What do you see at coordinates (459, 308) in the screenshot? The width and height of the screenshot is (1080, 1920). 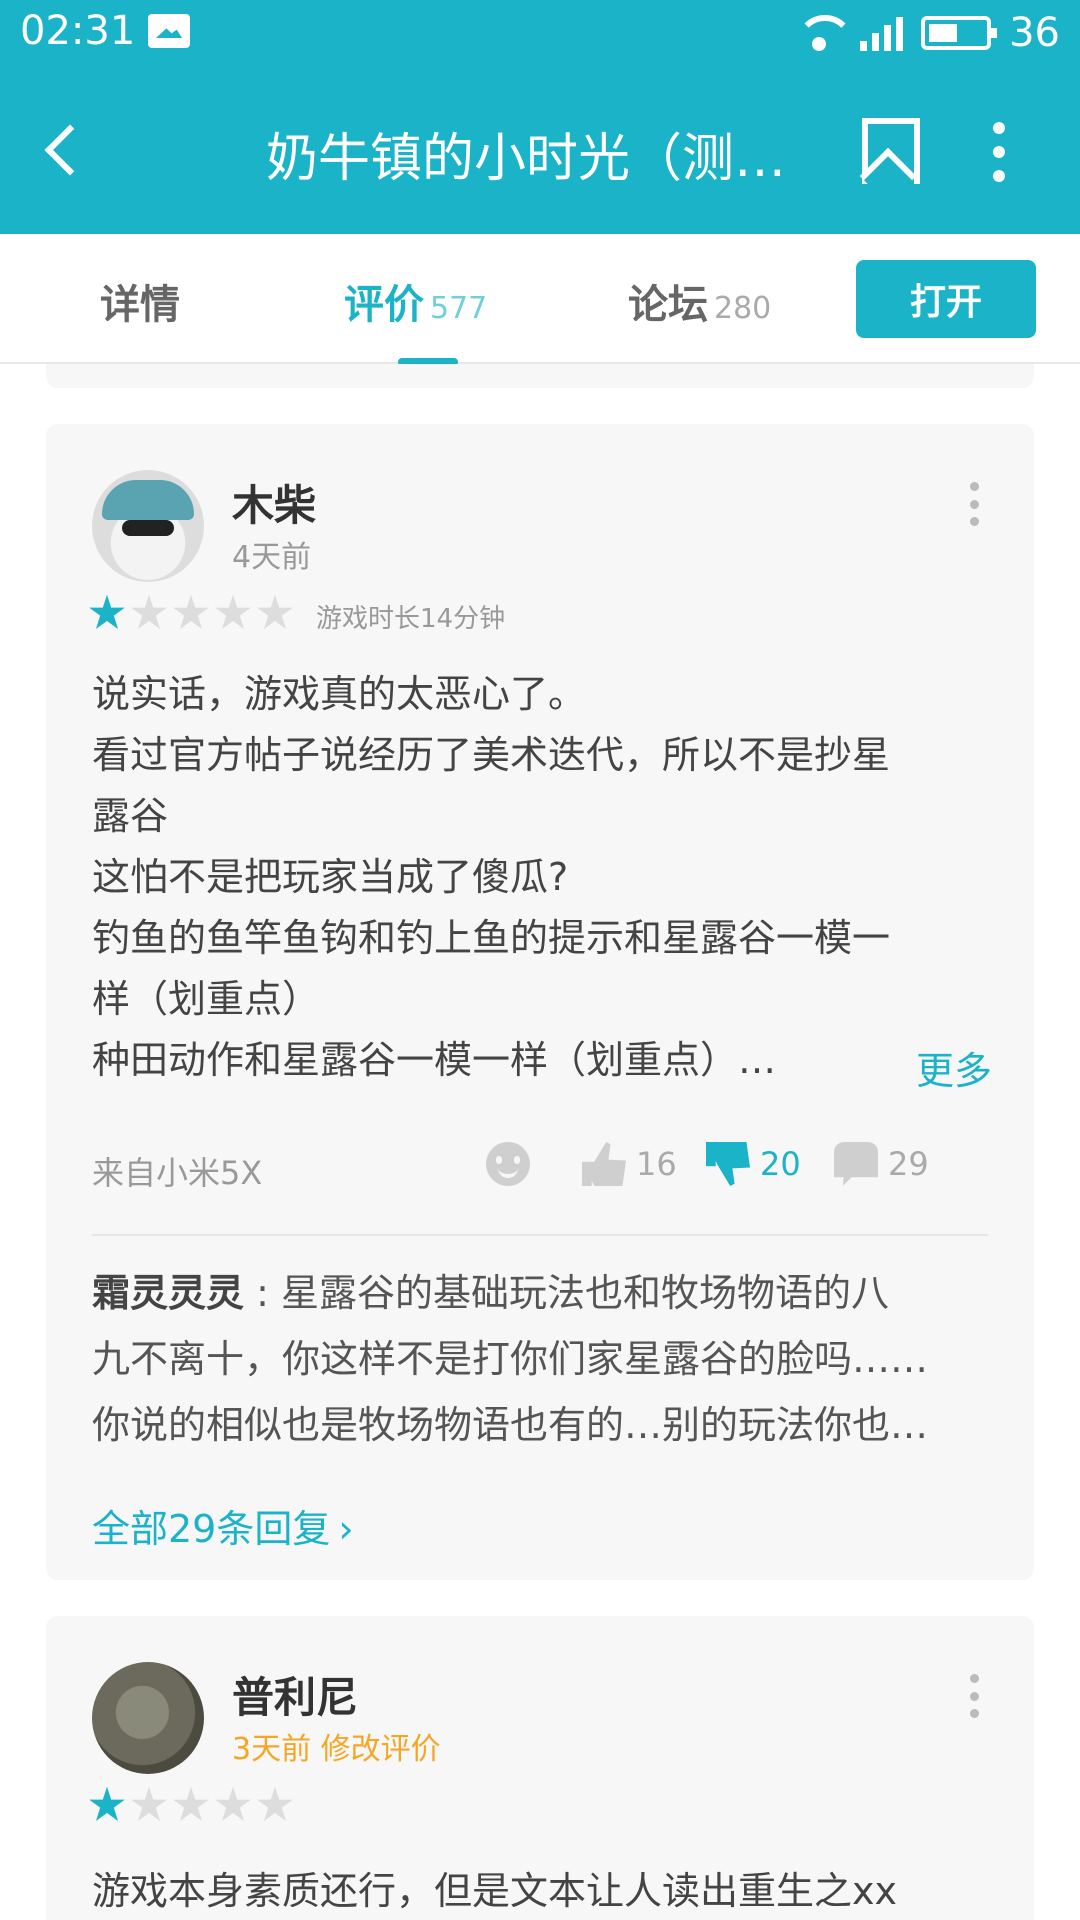 I see `tab-count: 577` at bounding box center [459, 308].